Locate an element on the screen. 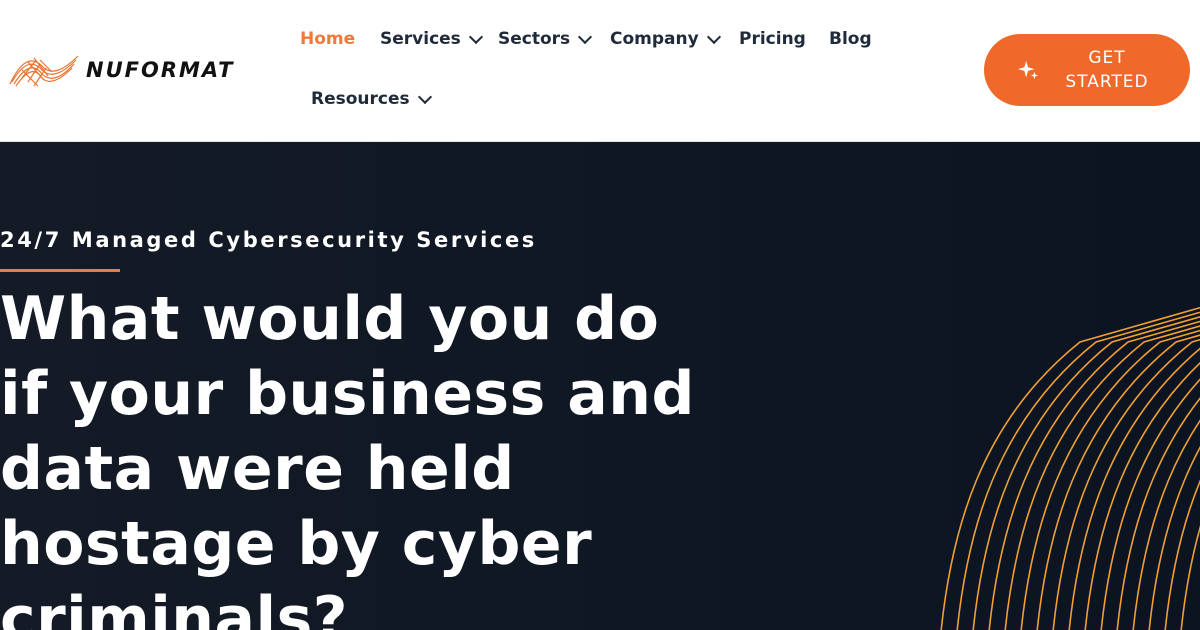 The image size is (1200, 630). orange-wave-decoration is located at coordinates (1070, 468).